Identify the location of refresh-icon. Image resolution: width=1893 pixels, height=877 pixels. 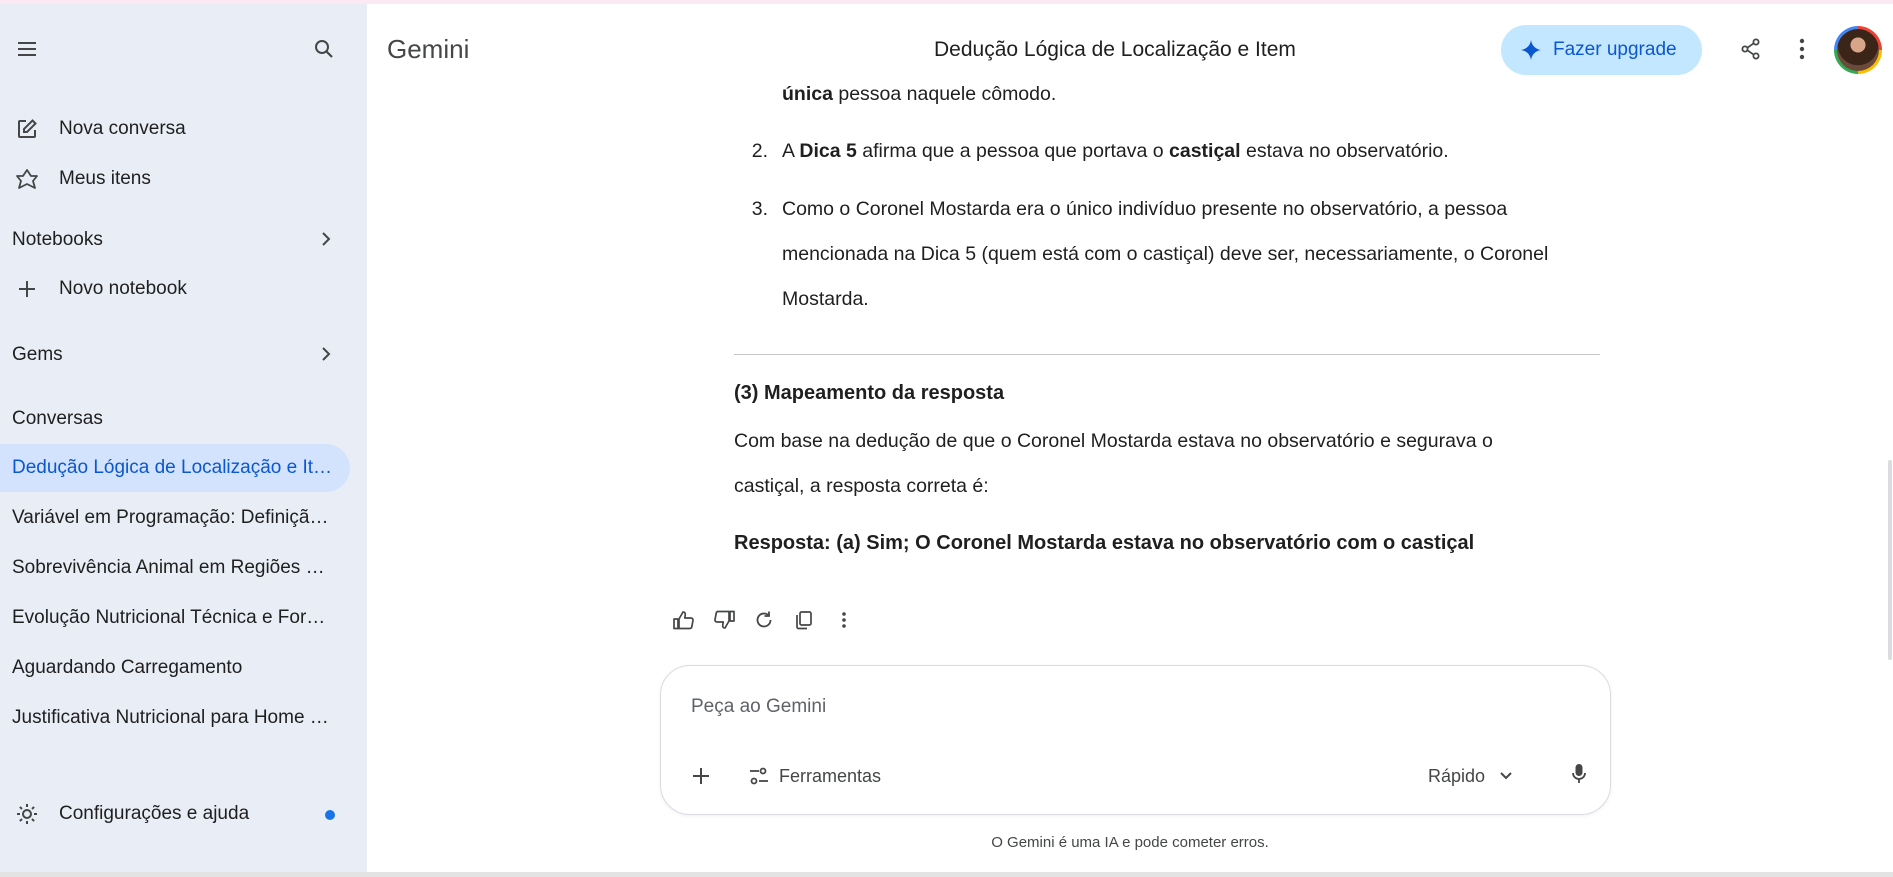
(764, 620).